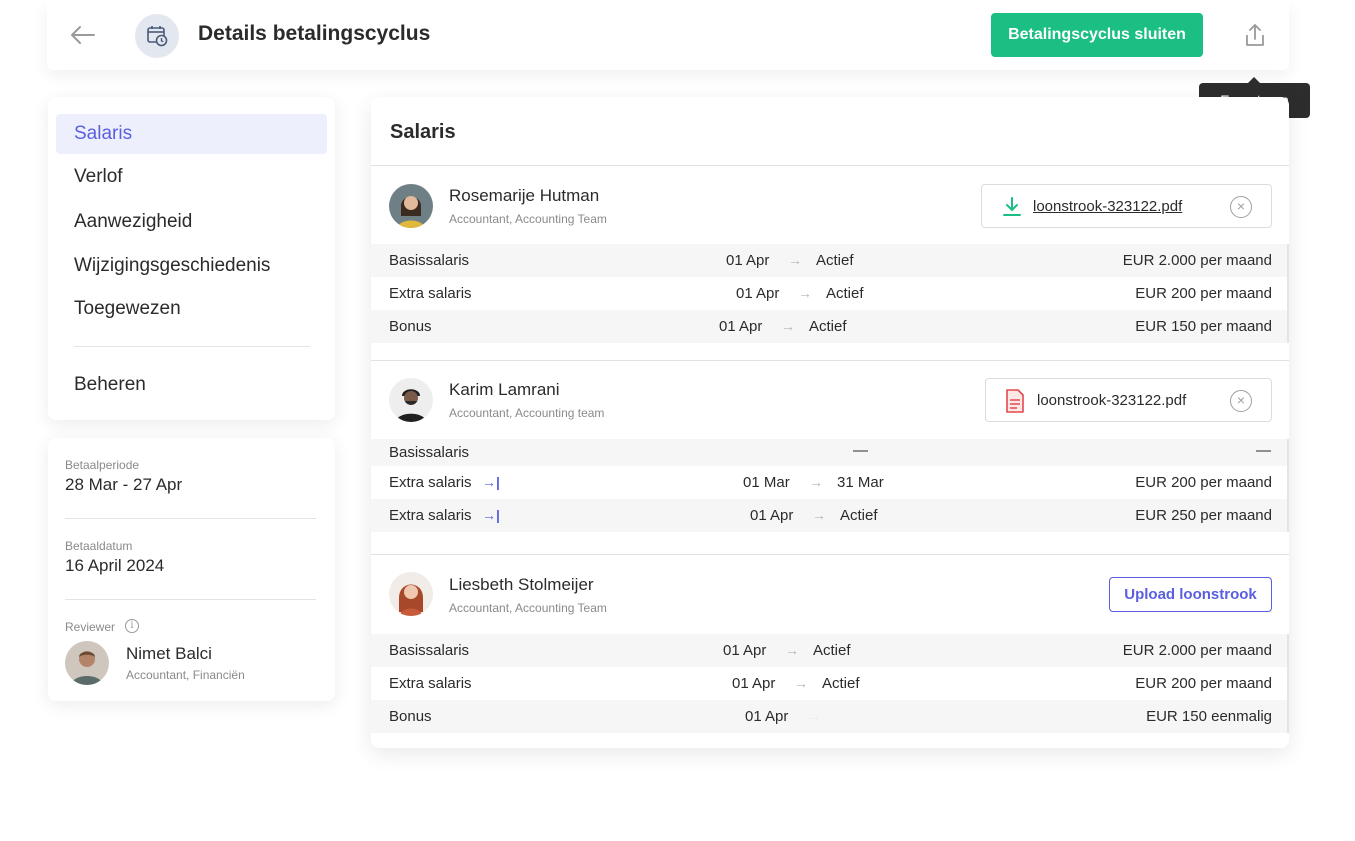  What do you see at coordinates (314, 33) in the screenshot?
I see `page-title: Details betalingscyclus` at bounding box center [314, 33].